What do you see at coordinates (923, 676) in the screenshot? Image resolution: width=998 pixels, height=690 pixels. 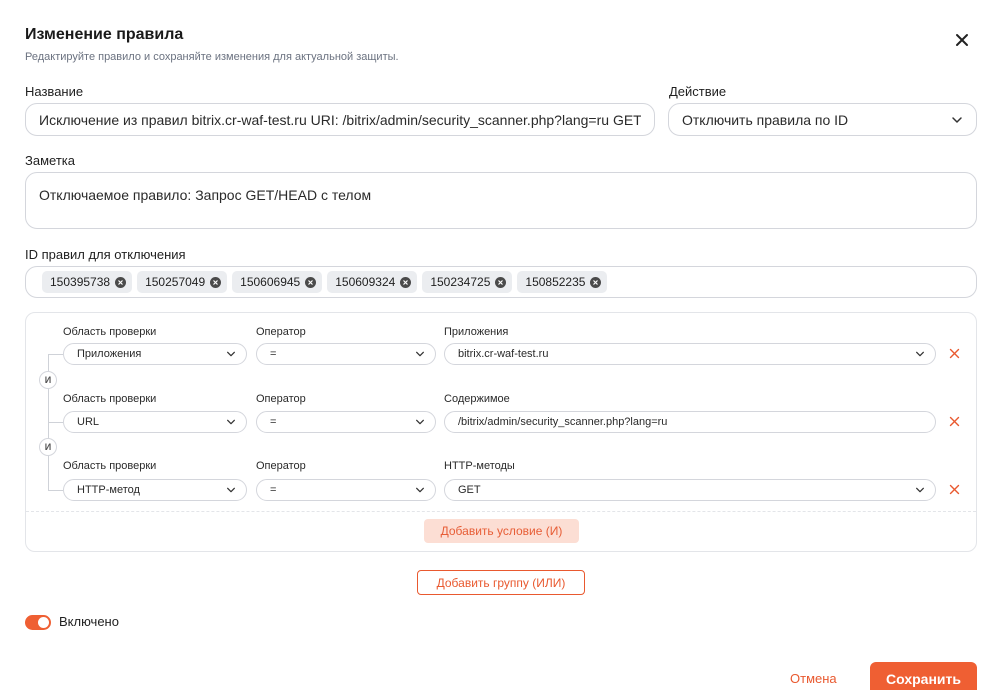 I see `save-button: Сохранить` at bounding box center [923, 676].